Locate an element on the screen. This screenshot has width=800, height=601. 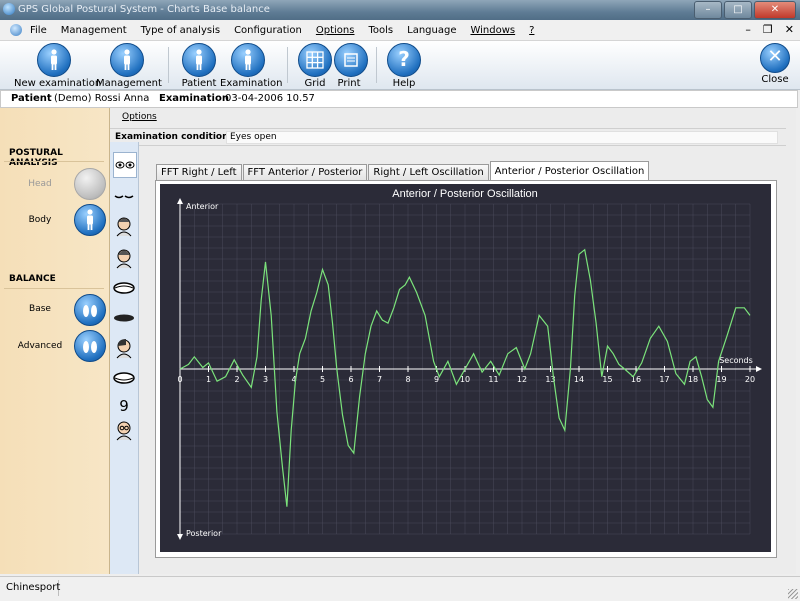
head-glasses-tool is located at coordinates (124, 430).